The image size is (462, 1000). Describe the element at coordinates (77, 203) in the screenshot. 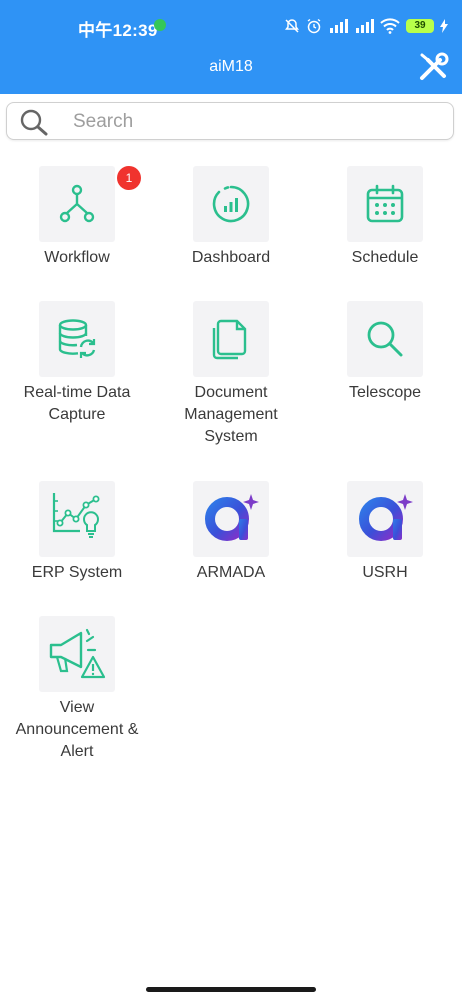

I see `workflow-icon` at that location.